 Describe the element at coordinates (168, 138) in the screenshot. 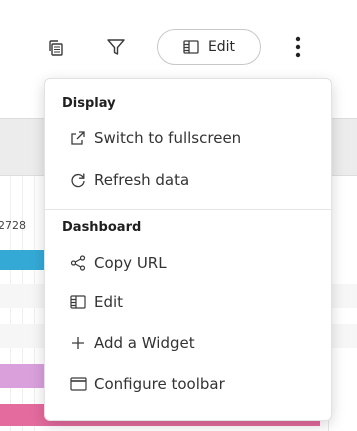

I see `menu-item-label: Switch to fullscreen` at that location.